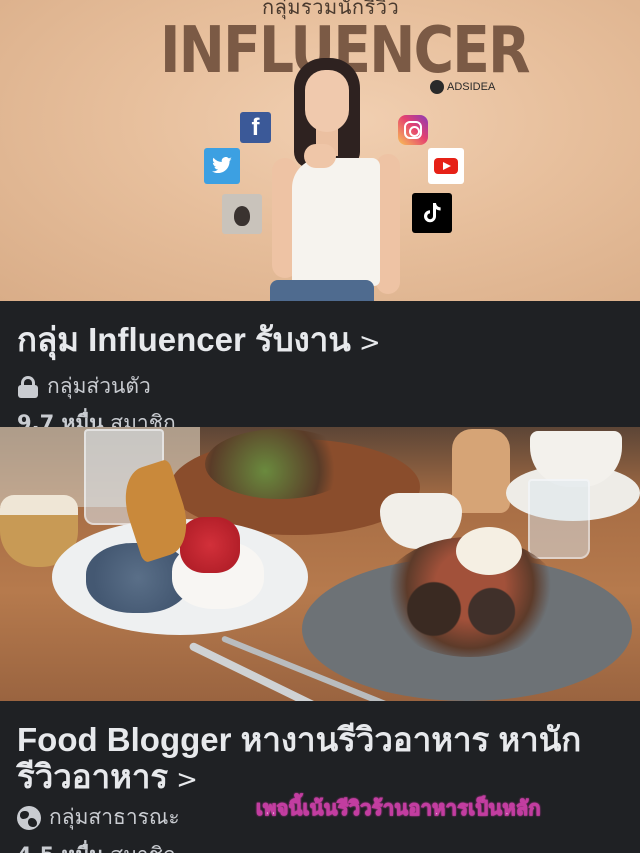  I want to click on group-privacy: กลุ่มส่วนตัว, so click(84, 386).